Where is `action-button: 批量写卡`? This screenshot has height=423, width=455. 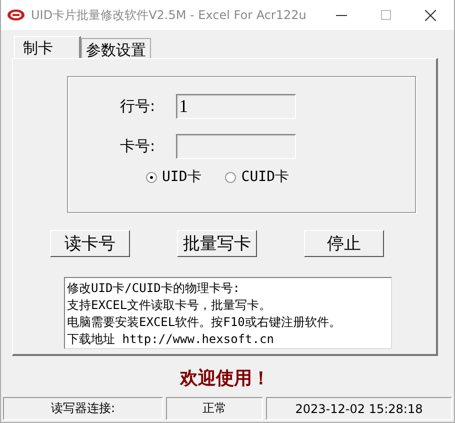 action-button: 批量写卡 is located at coordinates (217, 243).